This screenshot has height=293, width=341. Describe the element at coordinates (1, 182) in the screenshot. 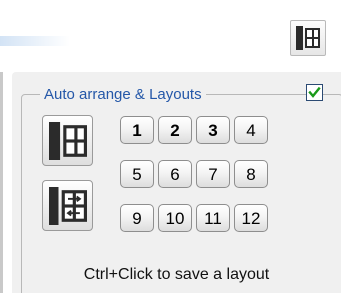

I see `window-edge` at that location.